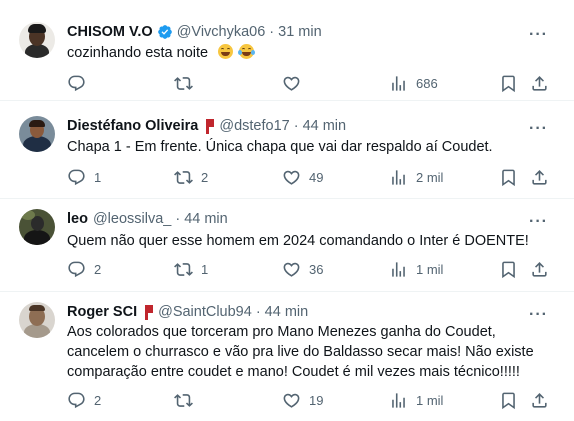  What do you see at coordinates (302, 400) in the screenshot?
I see `like-button: 19` at bounding box center [302, 400].